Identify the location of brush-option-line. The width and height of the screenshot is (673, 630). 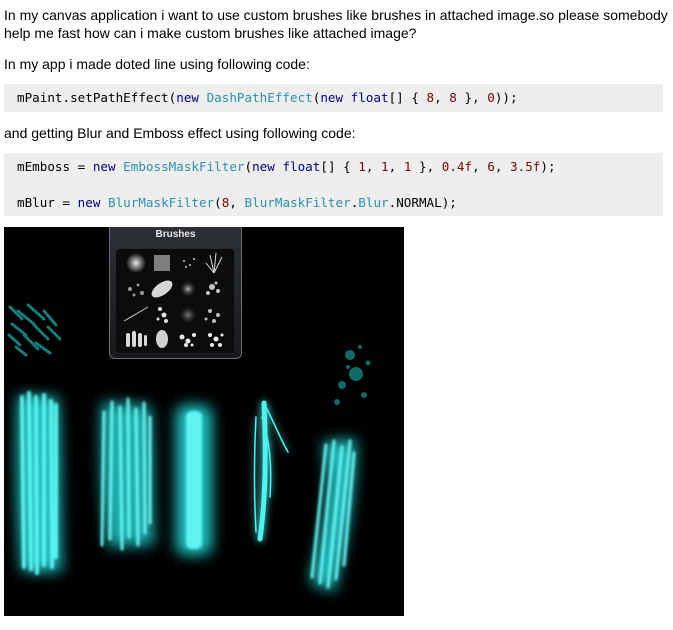
(136, 314).